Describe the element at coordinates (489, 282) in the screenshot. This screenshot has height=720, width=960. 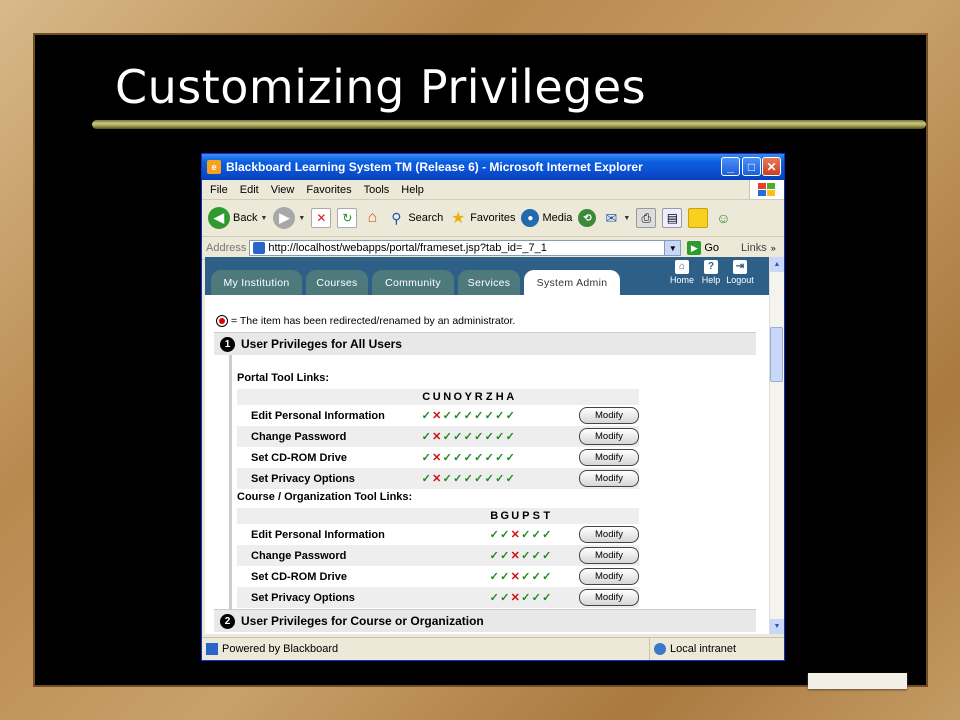
I see `tab-services: Services` at that location.